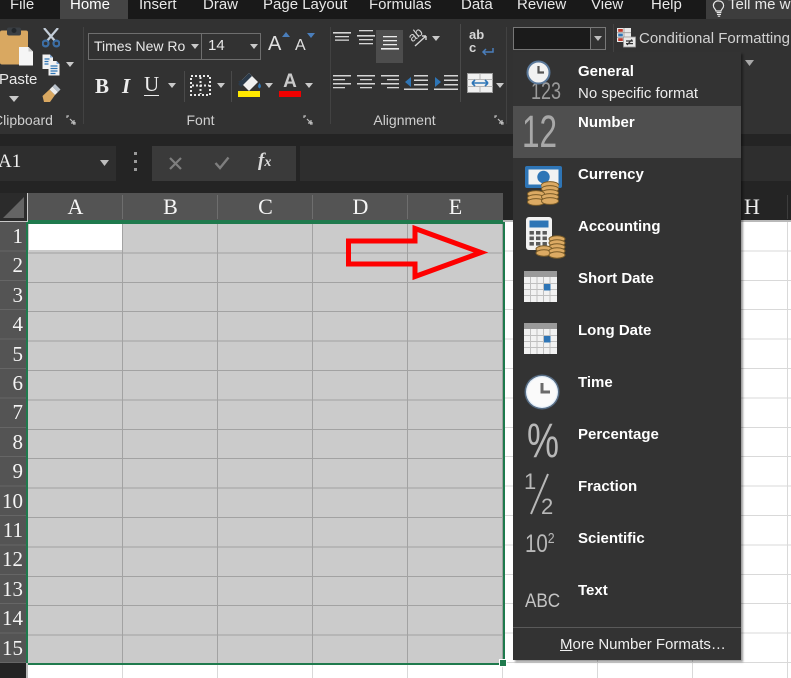  What do you see at coordinates (530, 483) in the screenshot?
I see `svg-text: 1` at bounding box center [530, 483].